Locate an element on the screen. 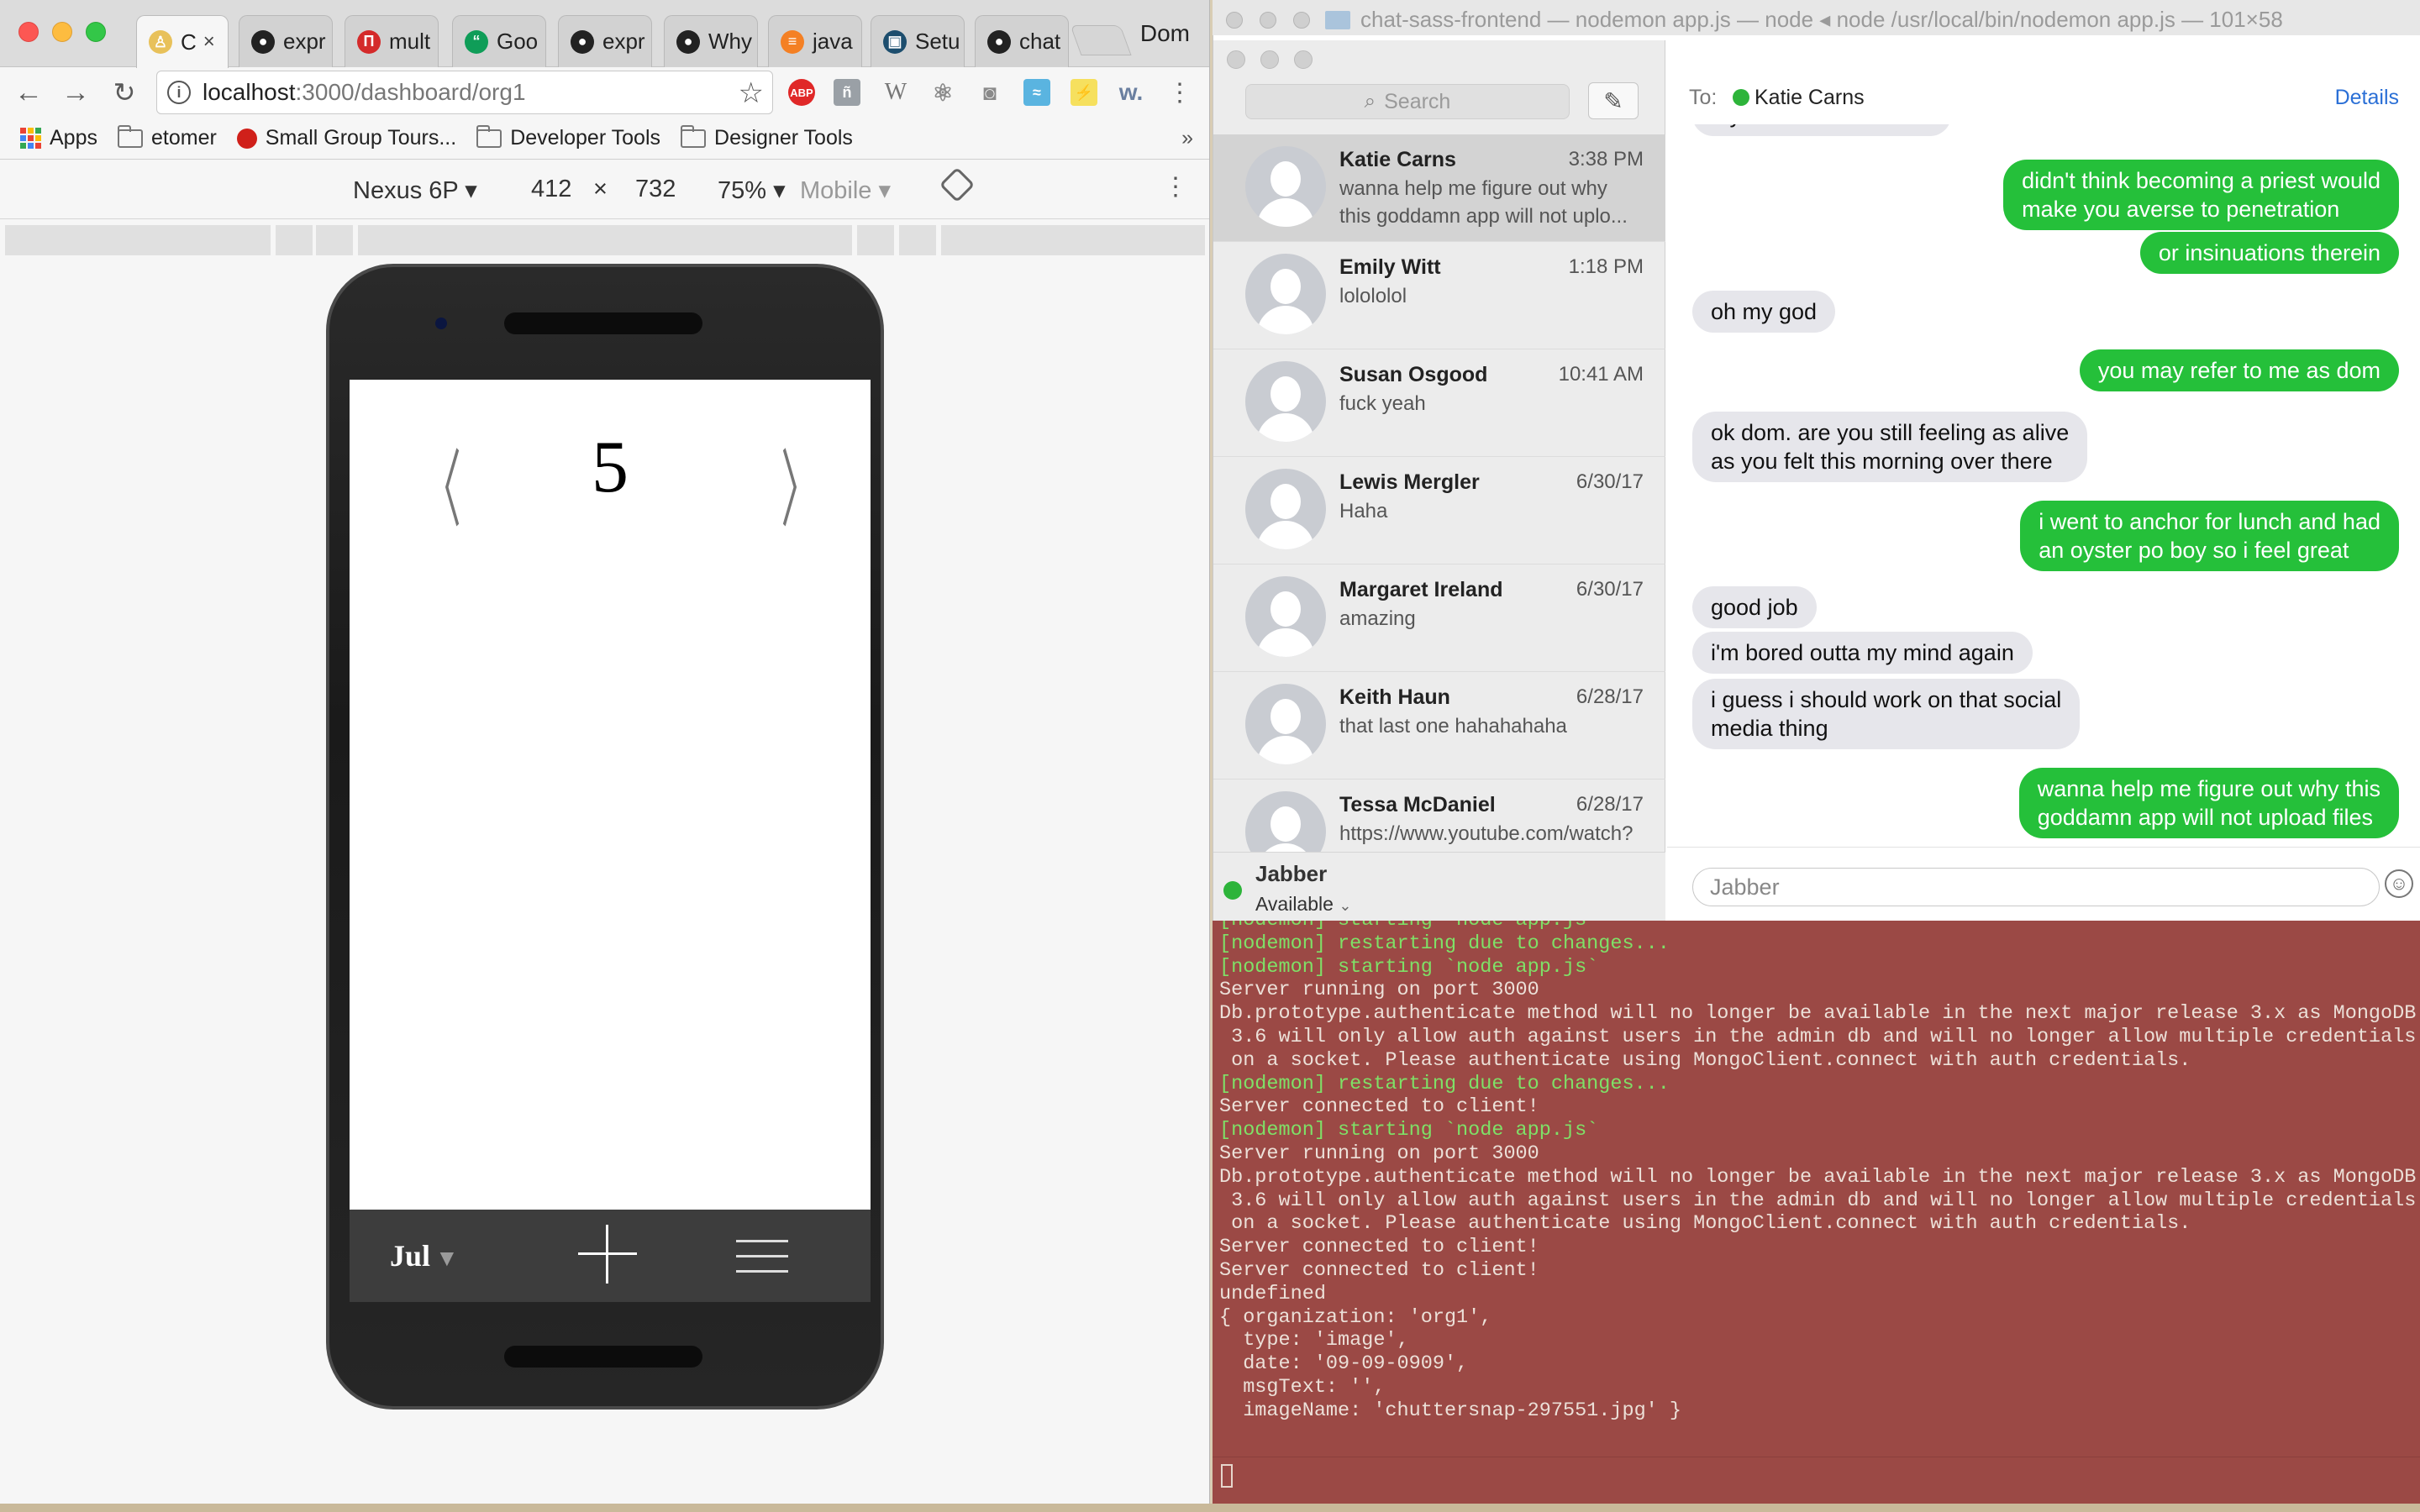 The width and height of the screenshot is (2420, 1512). details-button: Details is located at coordinates (2367, 98).